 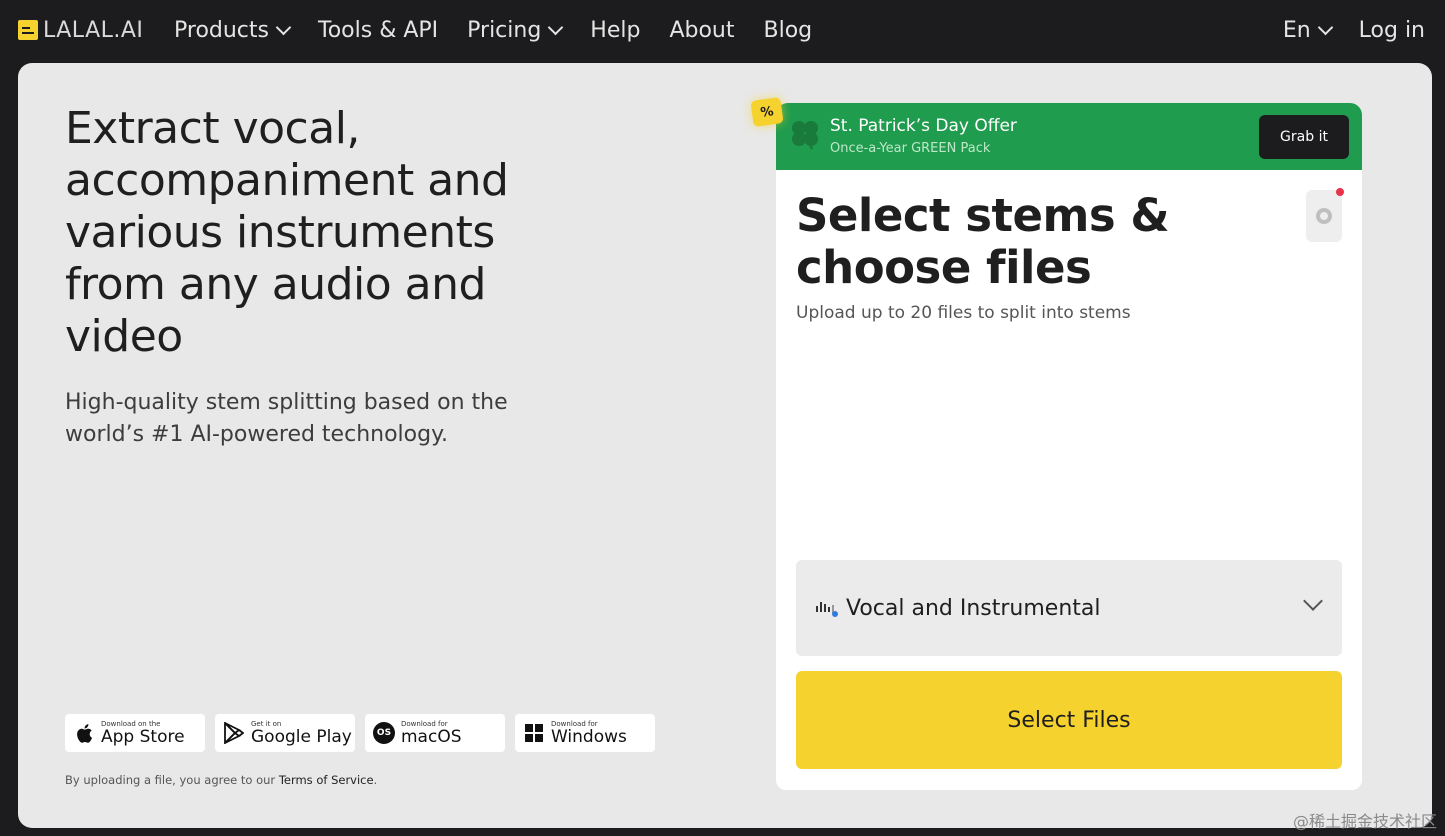 What do you see at coordinates (827, 609) in the screenshot?
I see `waveform-icon` at bounding box center [827, 609].